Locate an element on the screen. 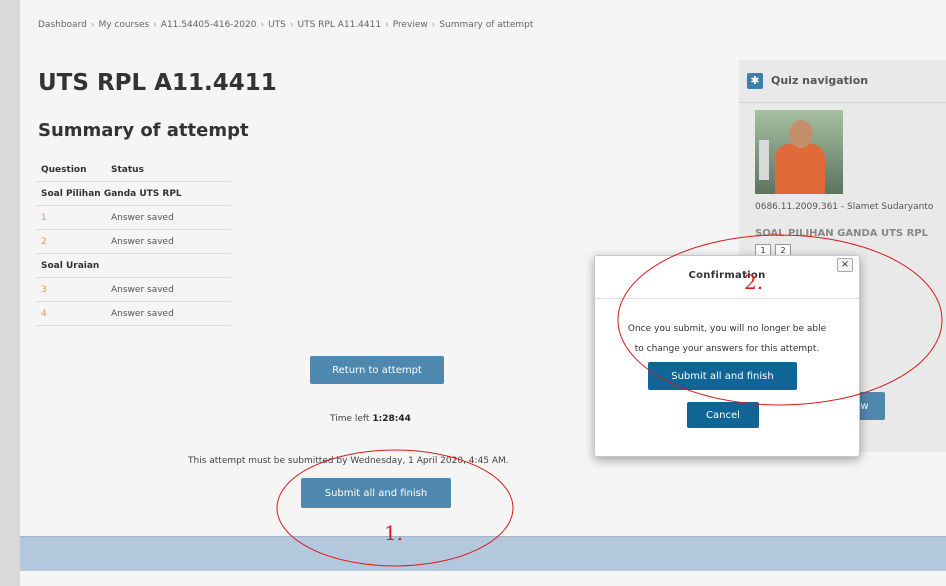 The width and height of the screenshot is (946, 586). section-row: Soal Pilihan Ganda UTS RPL is located at coordinates (133, 193).